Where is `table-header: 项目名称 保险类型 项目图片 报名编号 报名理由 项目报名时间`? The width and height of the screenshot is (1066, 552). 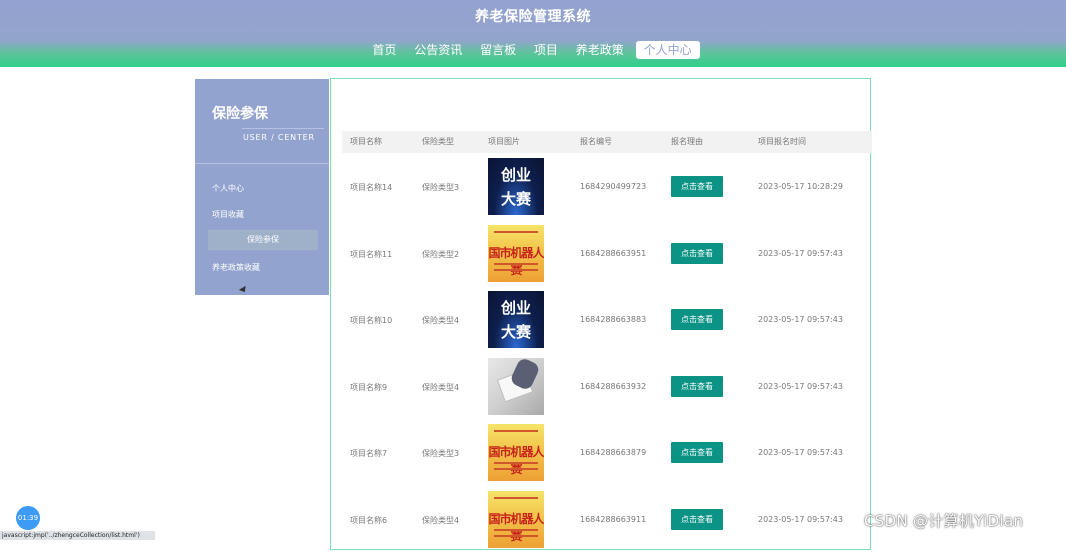
table-header: 项目名称 保险类型 项目图片 报名编号 报名理由 项目报名时间 is located at coordinates (607, 142).